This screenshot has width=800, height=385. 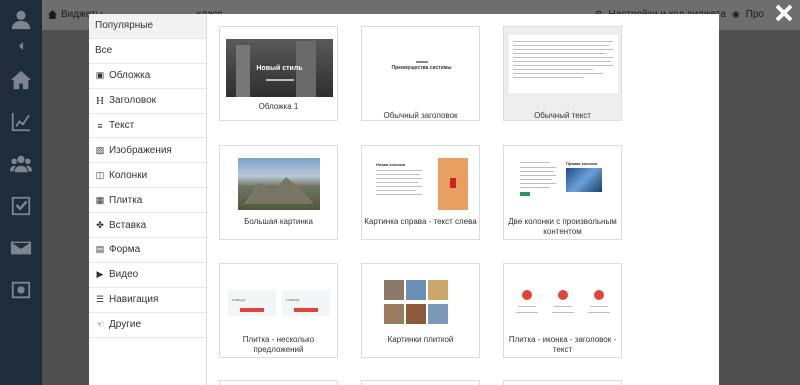 What do you see at coordinates (417, 304) in the screenshot?
I see `image-tiles-thumbnail` at bounding box center [417, 304].